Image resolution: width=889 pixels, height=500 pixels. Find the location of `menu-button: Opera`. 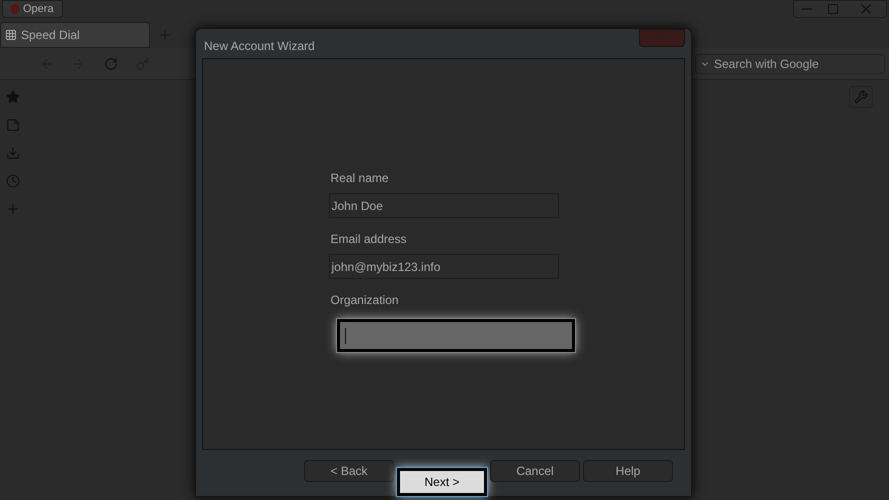

menu-button: Opera is located at coordinates (32, 9).